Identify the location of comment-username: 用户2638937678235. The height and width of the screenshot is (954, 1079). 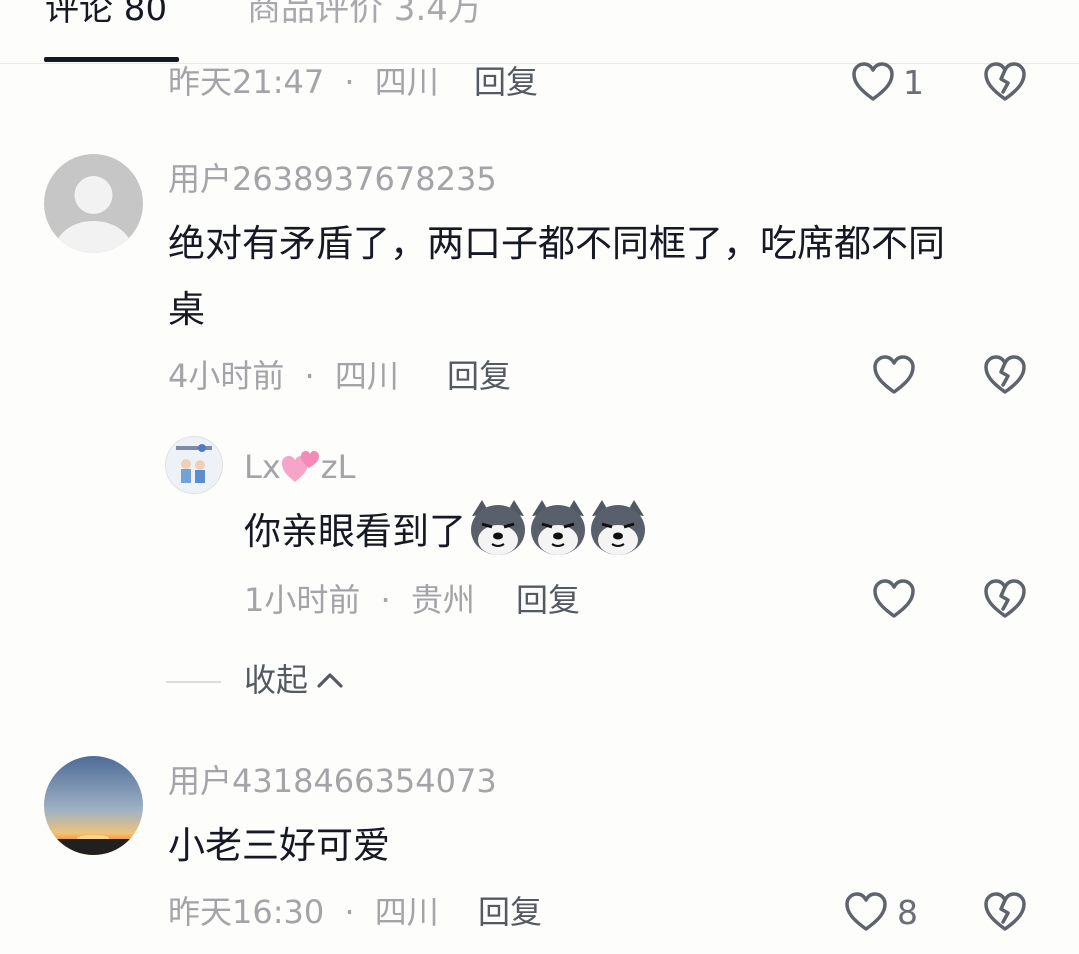
(332, 179).